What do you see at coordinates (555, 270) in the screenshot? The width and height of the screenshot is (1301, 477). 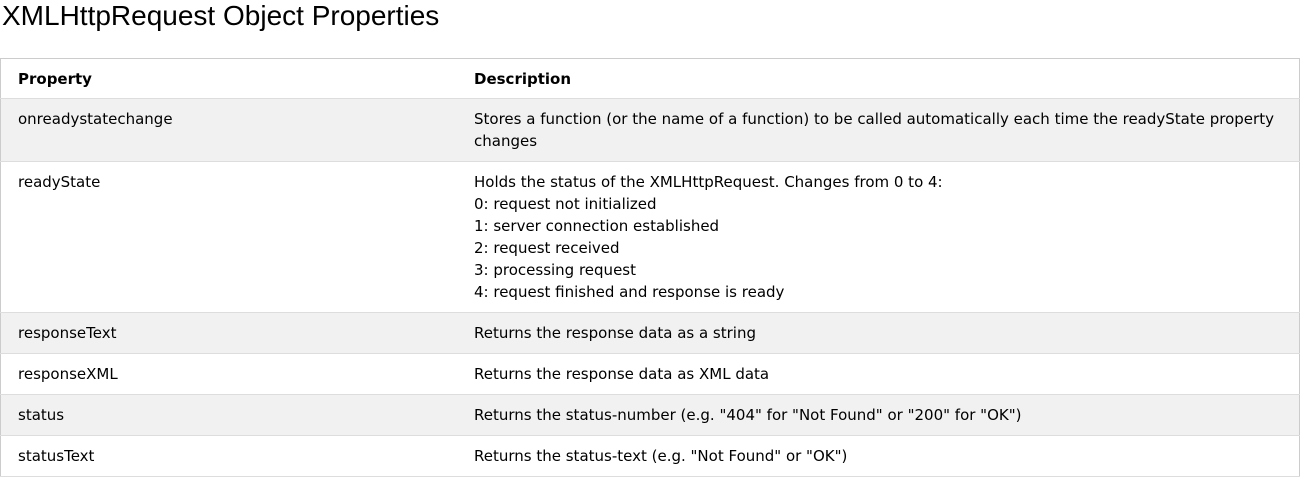 I see `description-line: 3: processing request` at bounding box center [555, 270].